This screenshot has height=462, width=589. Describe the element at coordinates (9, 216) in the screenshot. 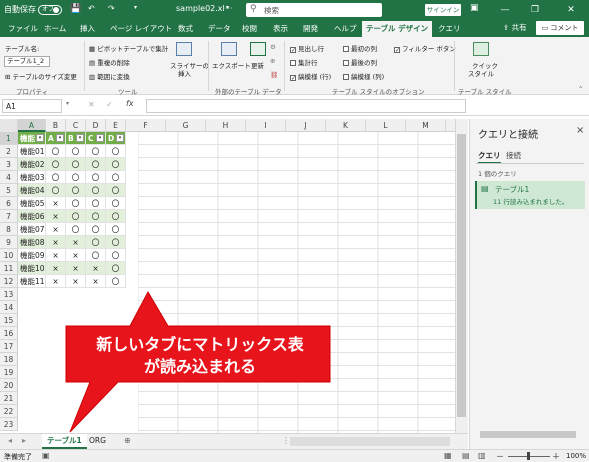

I see `row-header-7: 7` at that location.